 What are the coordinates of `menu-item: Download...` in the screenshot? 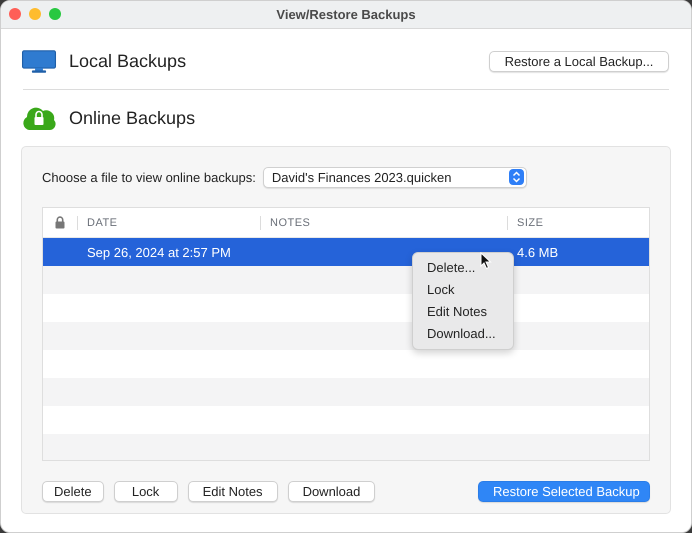 It's located at (463, 334).